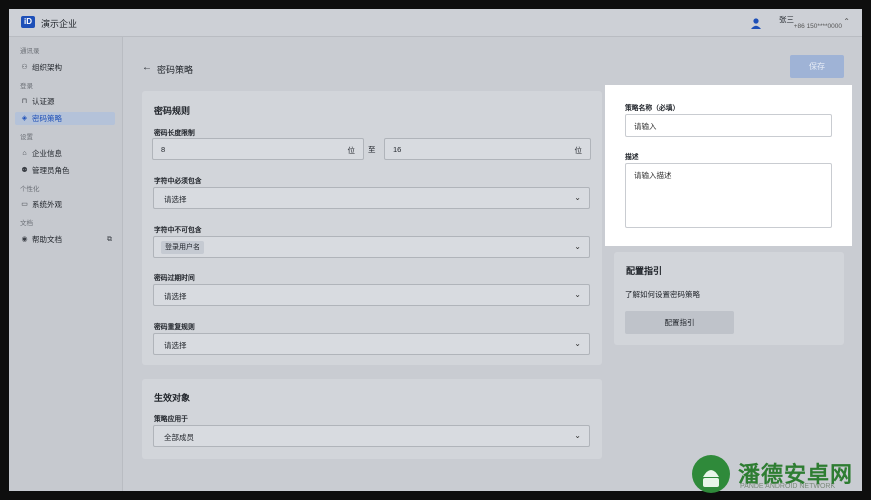 The width and height of the screenshot is (871, 500). Describe the element at coordinates (175, 70) in the screenshot. I see `page-title: 密码策略` at that location.